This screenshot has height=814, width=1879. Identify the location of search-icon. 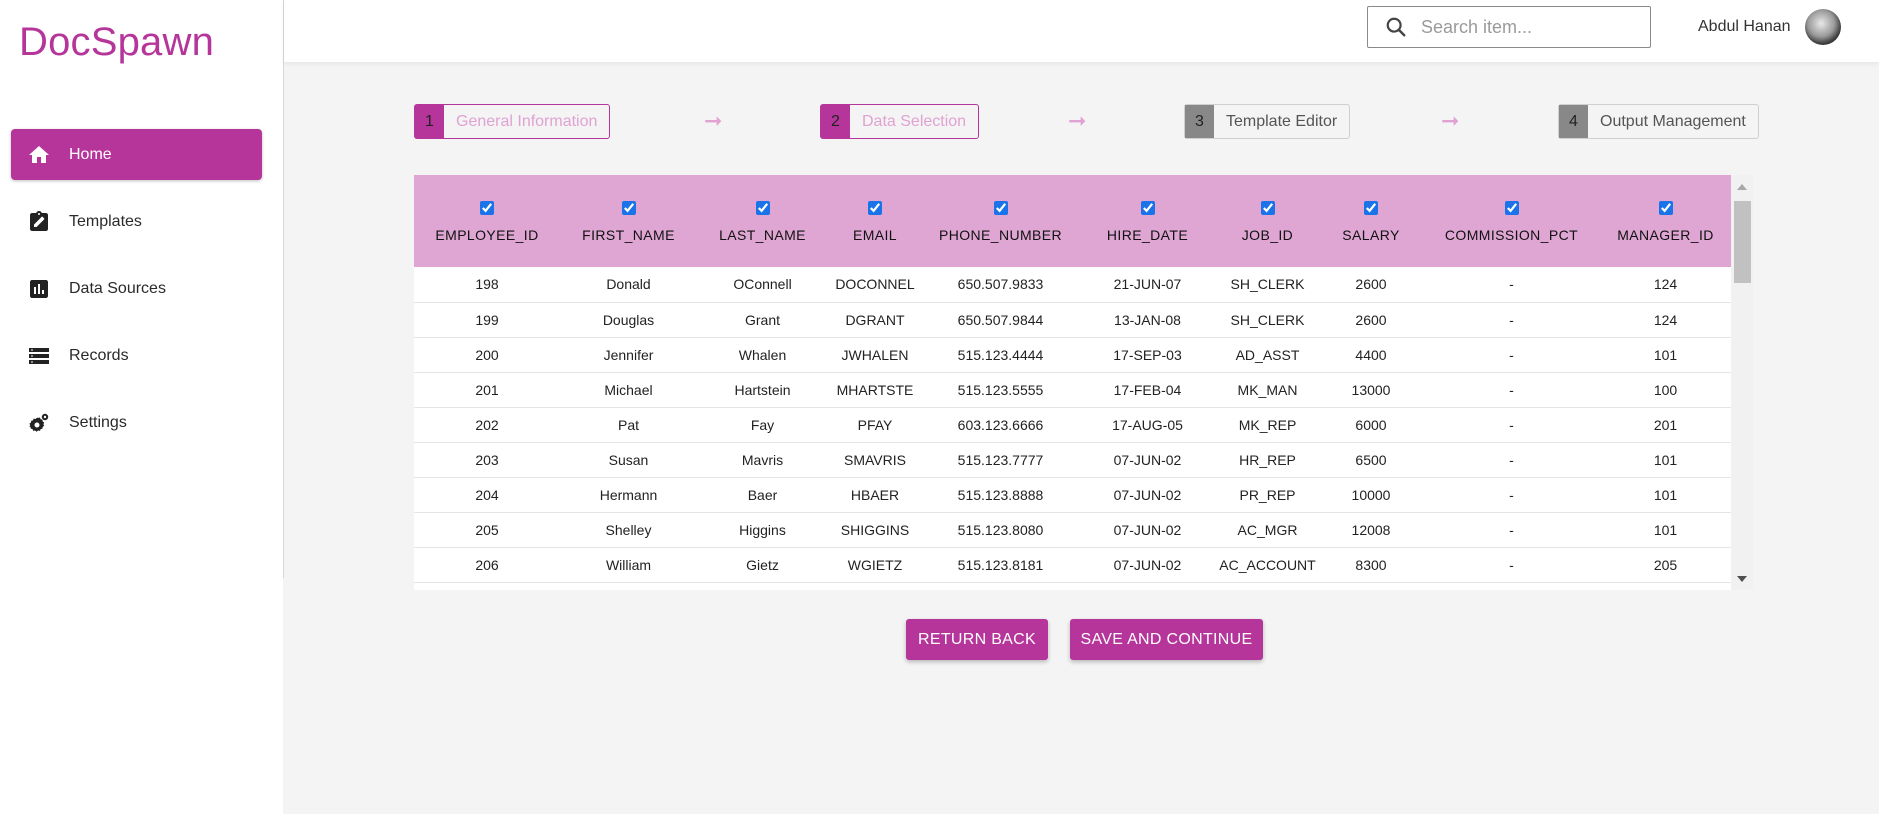
(1396, 27).